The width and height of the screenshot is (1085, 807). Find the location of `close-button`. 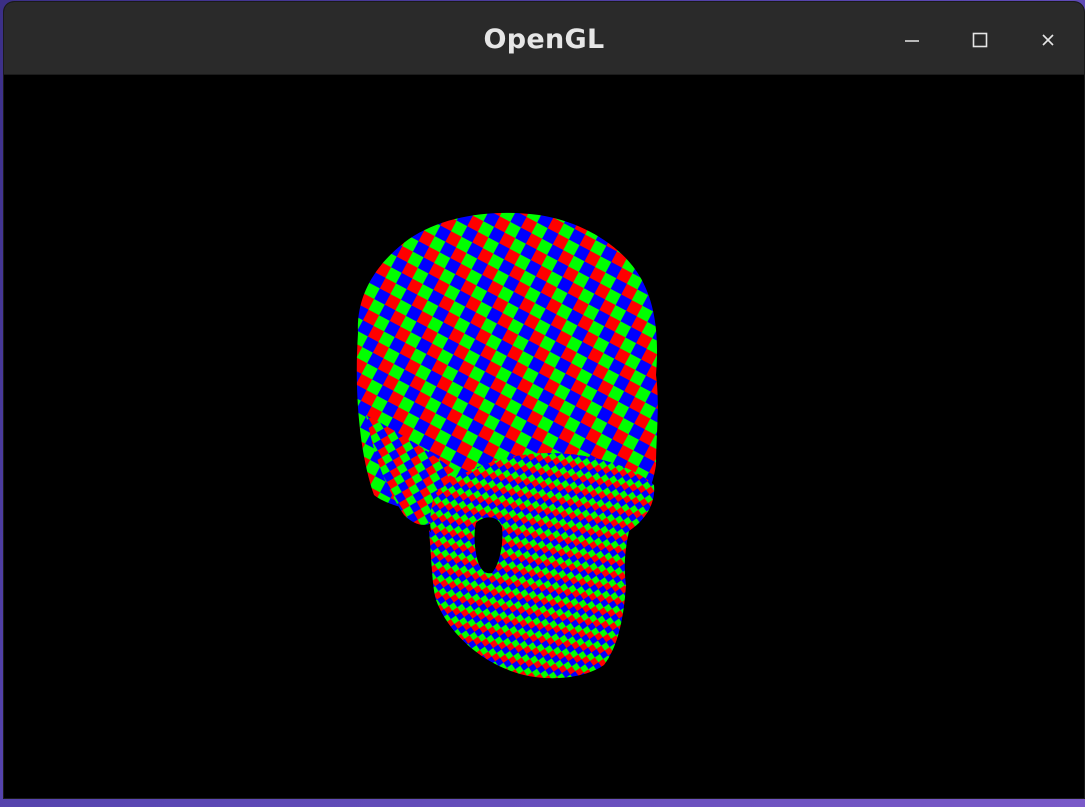

close-button is located at coordinates (1048, 40).